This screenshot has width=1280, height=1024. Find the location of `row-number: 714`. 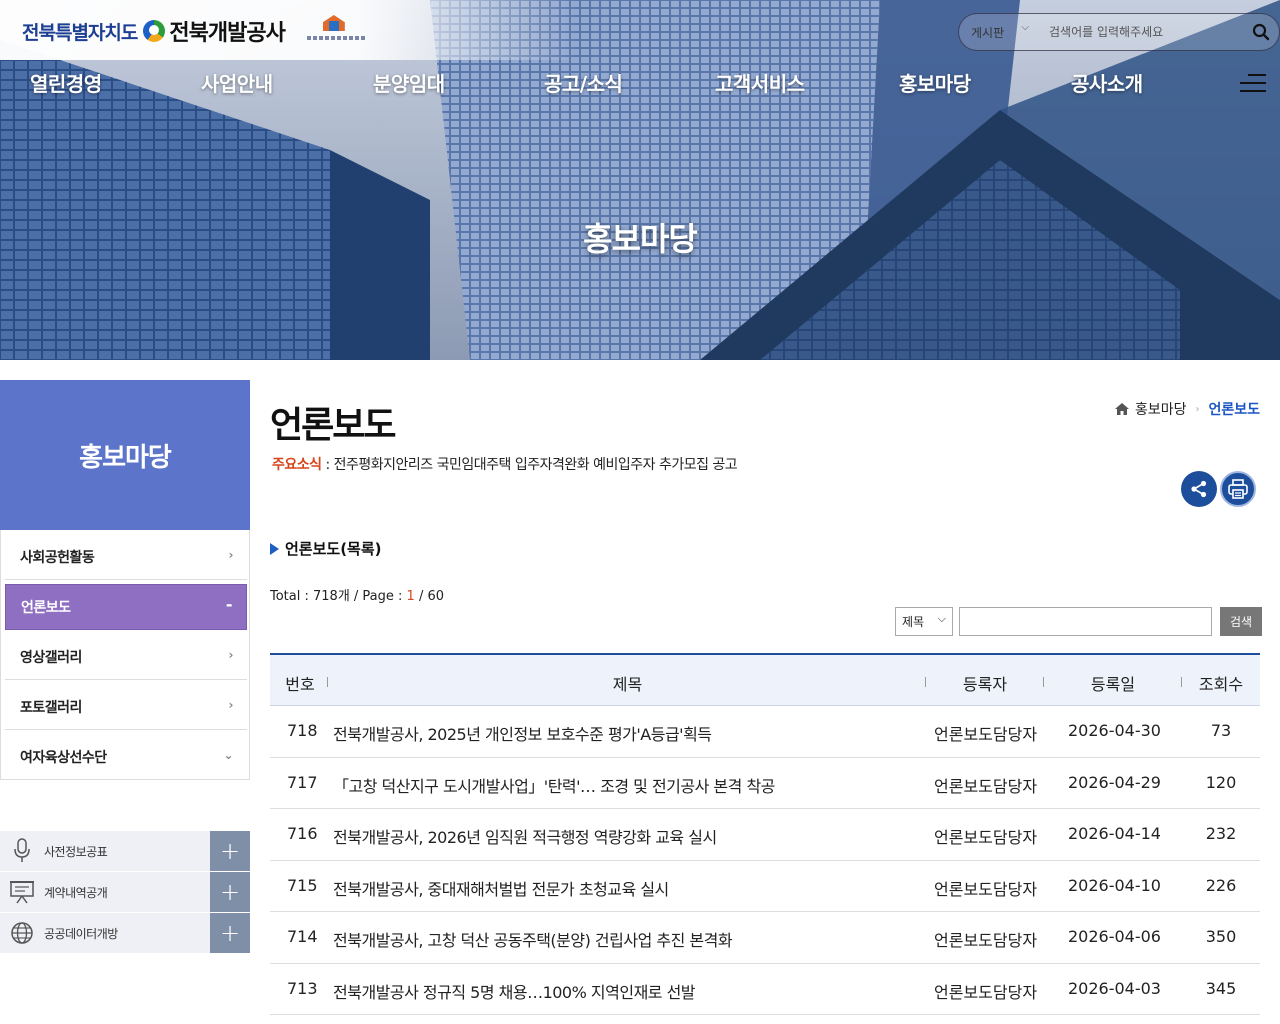

row-number: 714 is located at coordinates (302, 936).